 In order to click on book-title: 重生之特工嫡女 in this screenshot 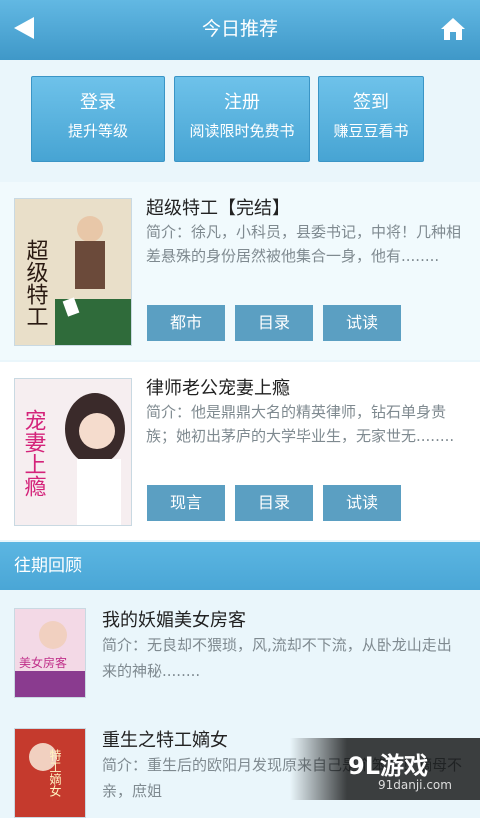, I will do `click(165, 739)`.